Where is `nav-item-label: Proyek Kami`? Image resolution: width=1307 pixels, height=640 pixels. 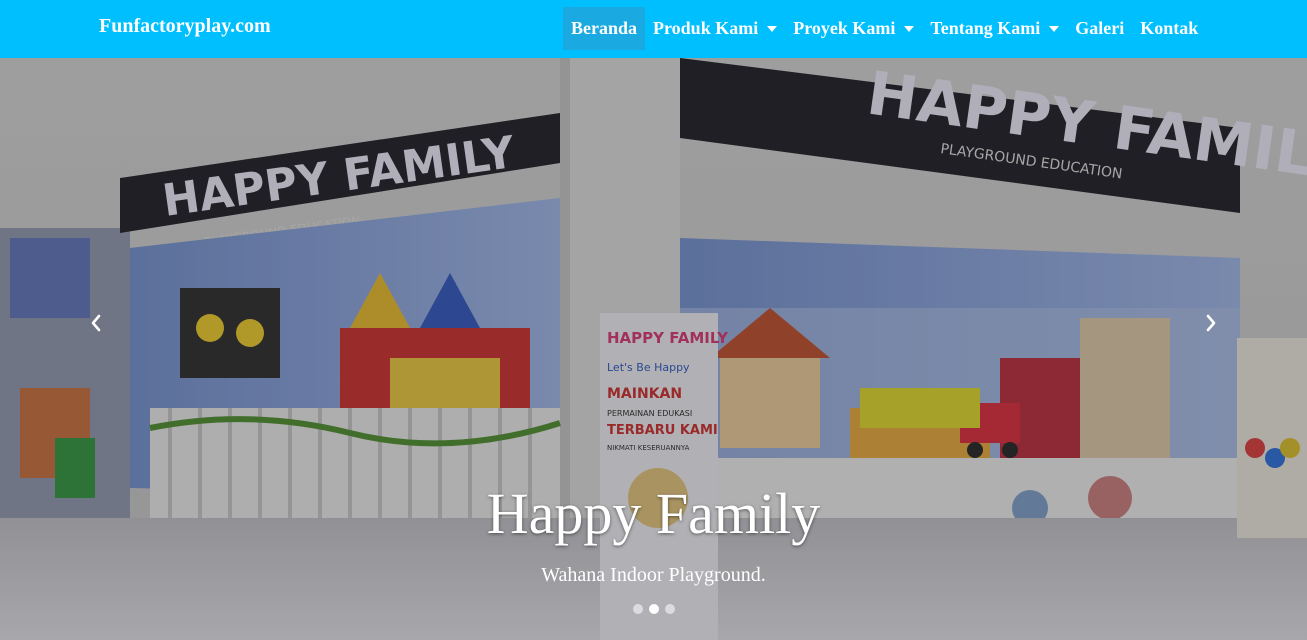 nav-item-label: Proyek Kami is located at coordinates (844, 28).